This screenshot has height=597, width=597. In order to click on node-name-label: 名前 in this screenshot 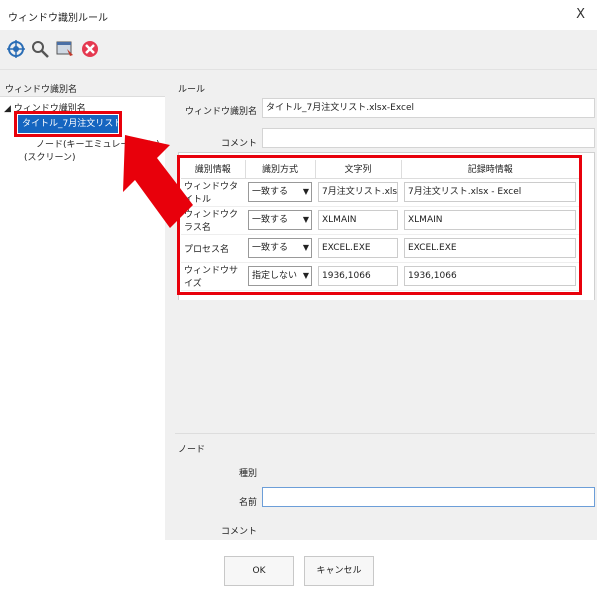, I will do `click(247, 503)`.